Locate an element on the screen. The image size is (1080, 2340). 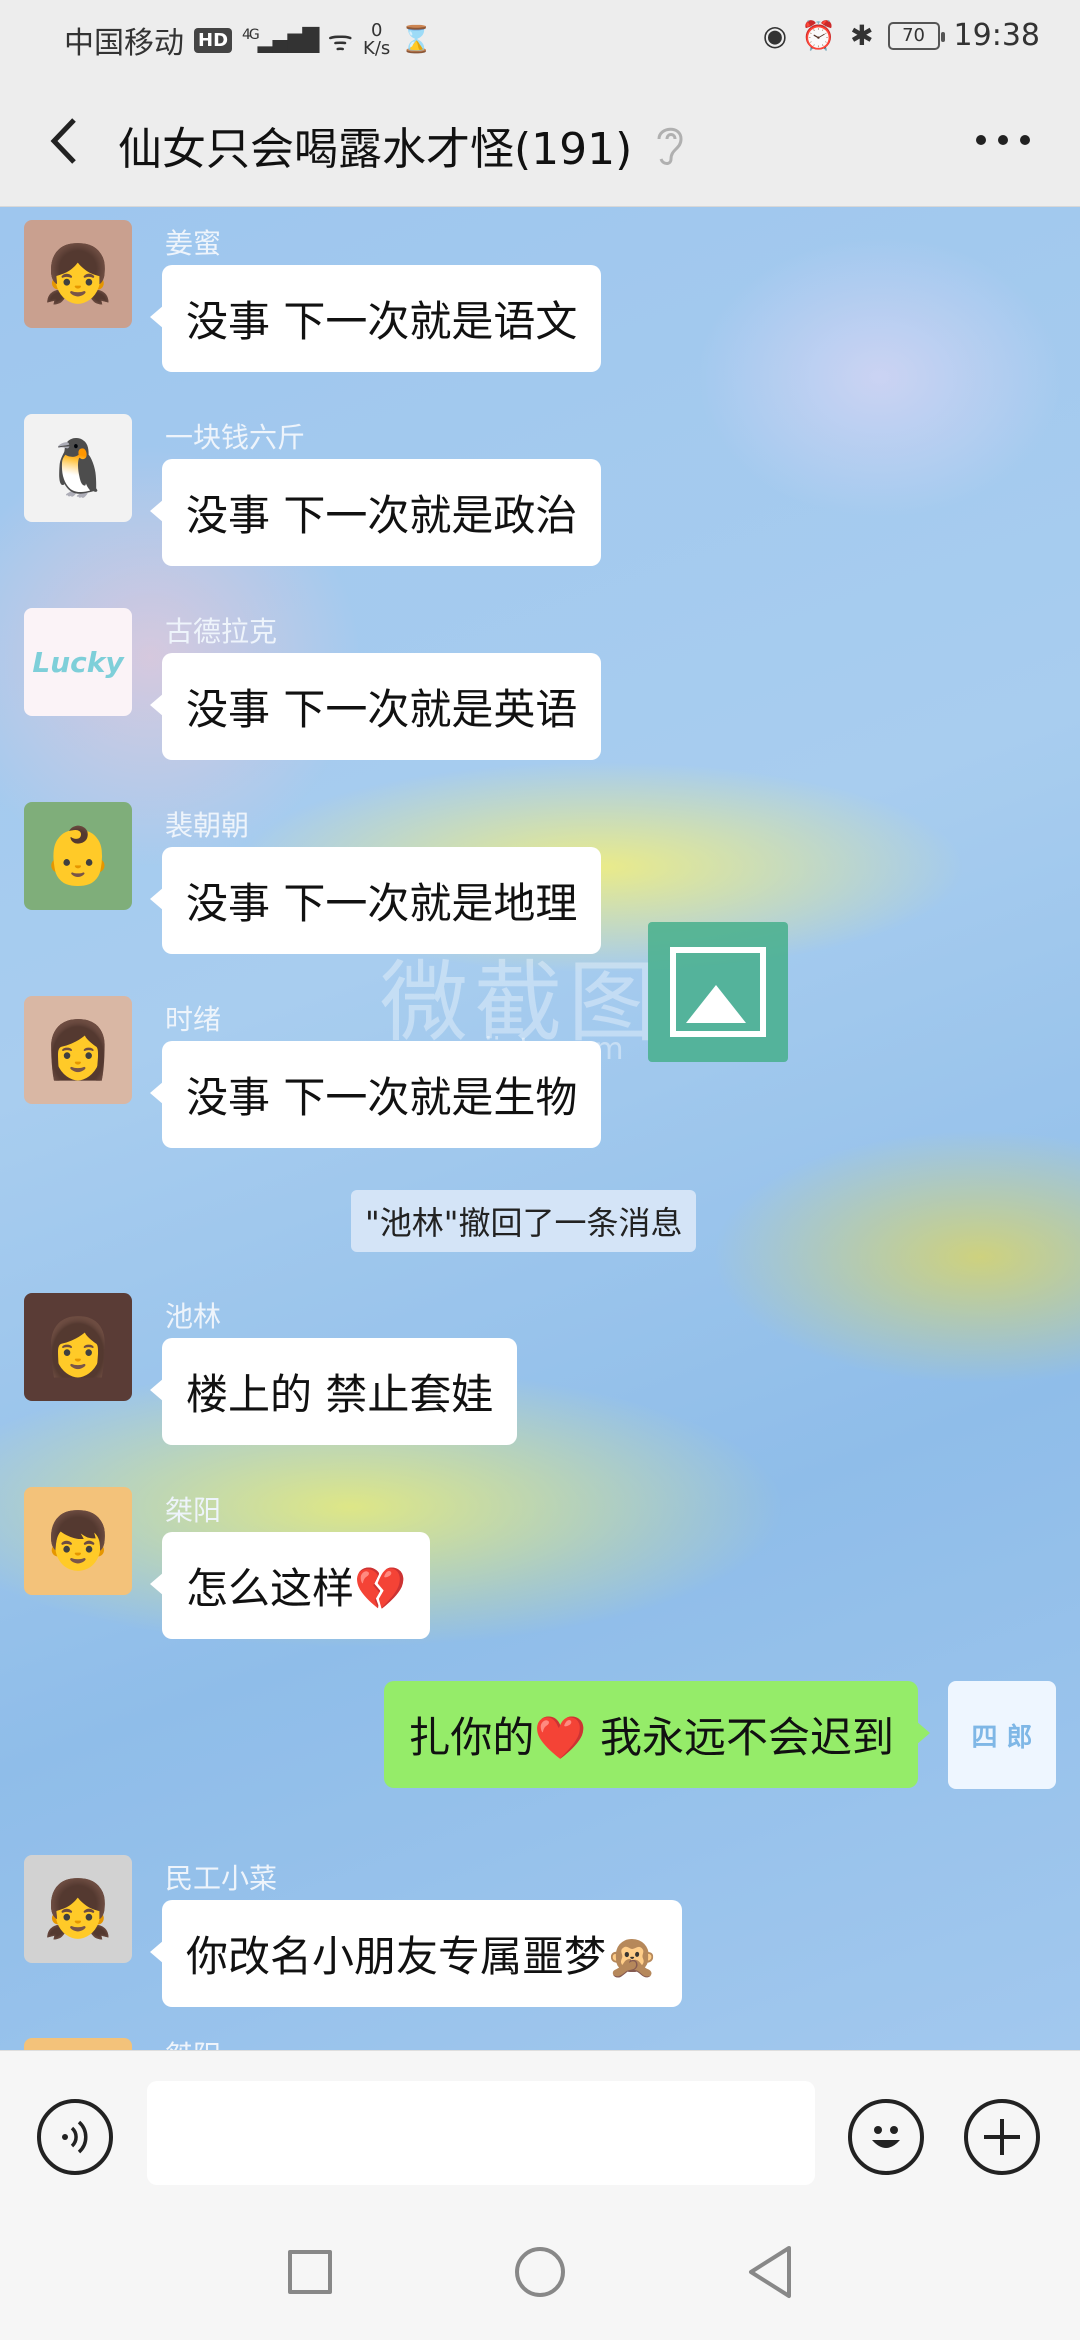
more-functions-button is located at coordinates (1002, 2137).